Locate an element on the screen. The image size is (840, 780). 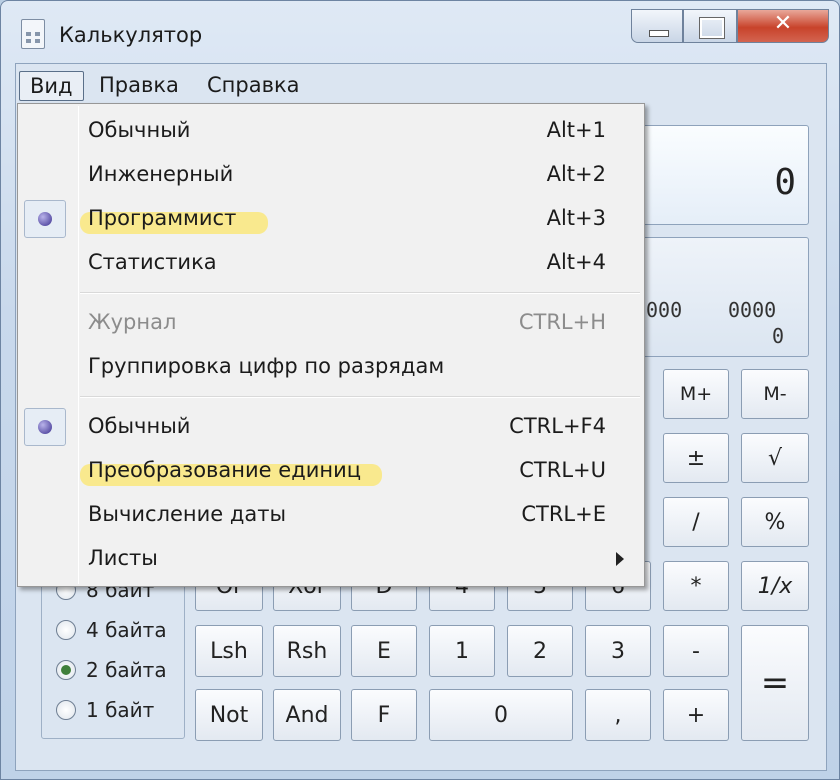
menu-item-label: Вычисление даты is located at coordinates (187, 514).